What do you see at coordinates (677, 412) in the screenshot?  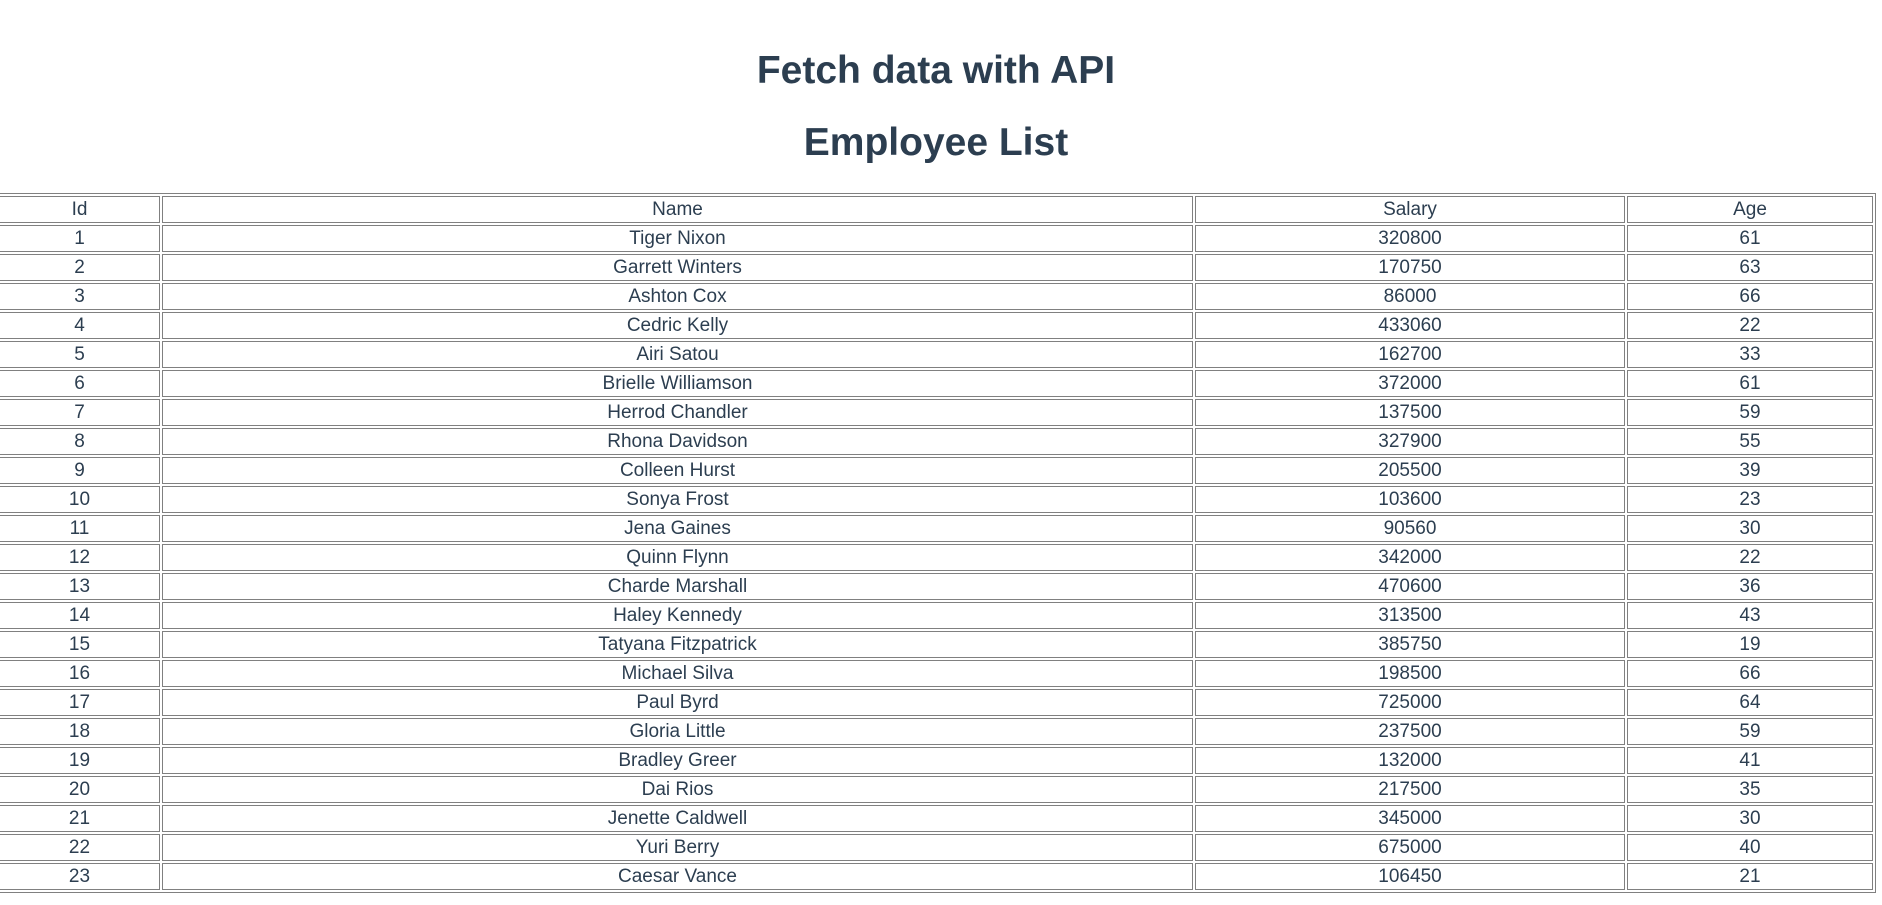 I see `cell-name: Herrod Chandler` at bounding box center [677, 412].